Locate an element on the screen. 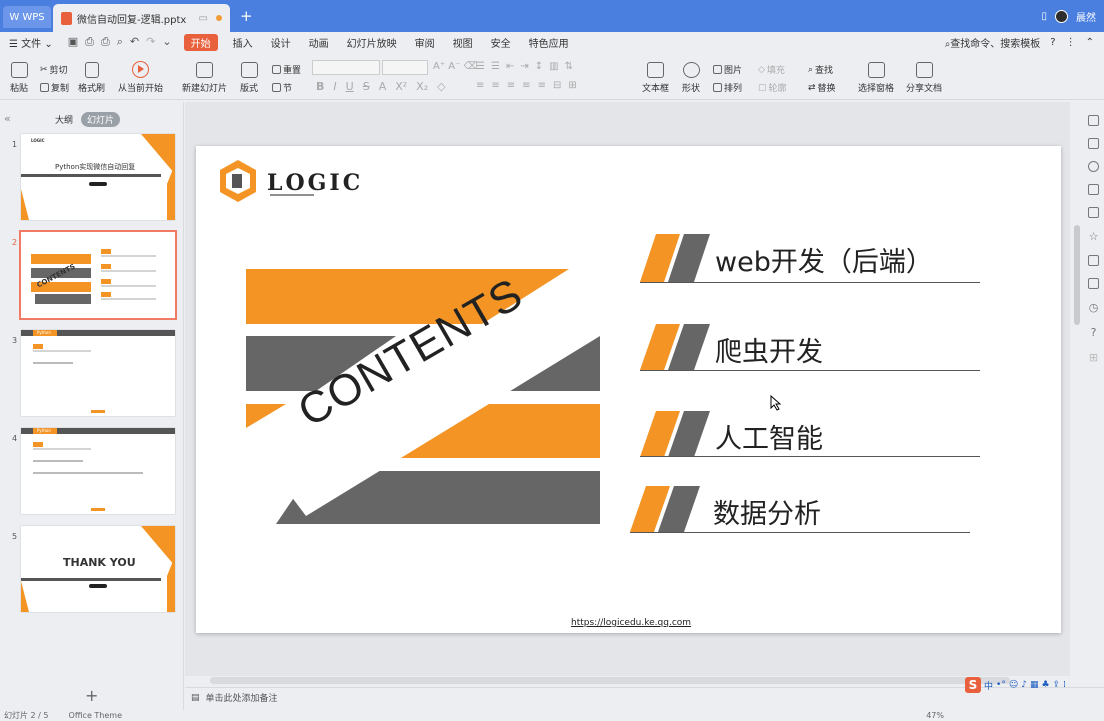 This screenshot has height=721, width=1104. font-size-select is located at coordinates (405, 67).